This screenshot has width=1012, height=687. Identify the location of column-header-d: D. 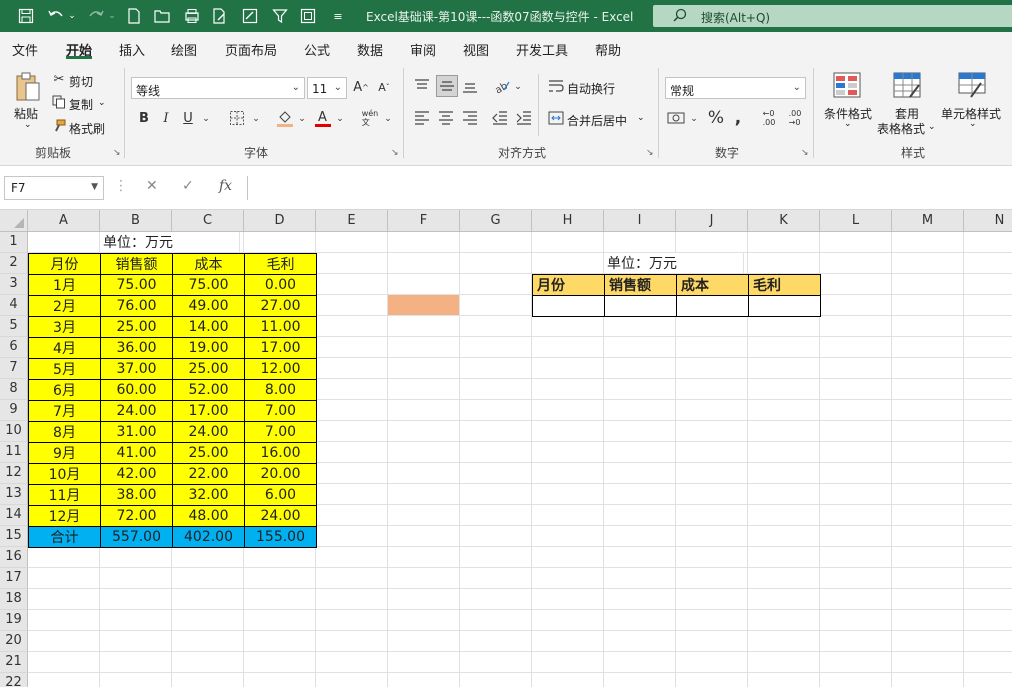
(280, 221).